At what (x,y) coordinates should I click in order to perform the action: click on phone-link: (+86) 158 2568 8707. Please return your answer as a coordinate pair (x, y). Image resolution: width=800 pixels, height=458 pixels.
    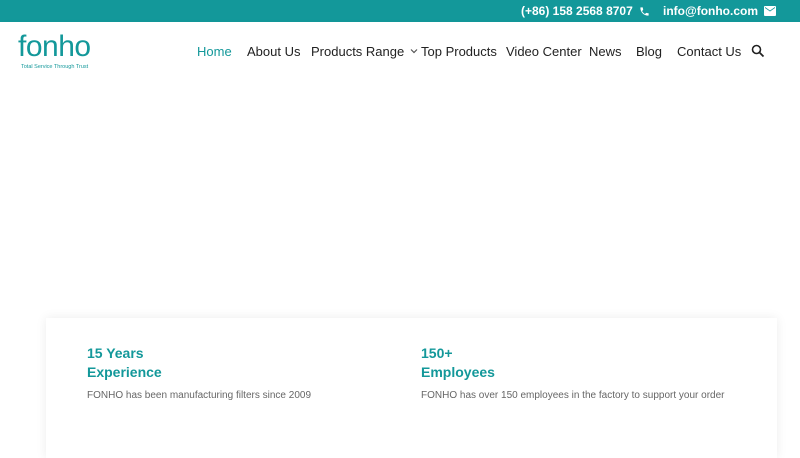
    Looking at the image, I should click on (585, 11).